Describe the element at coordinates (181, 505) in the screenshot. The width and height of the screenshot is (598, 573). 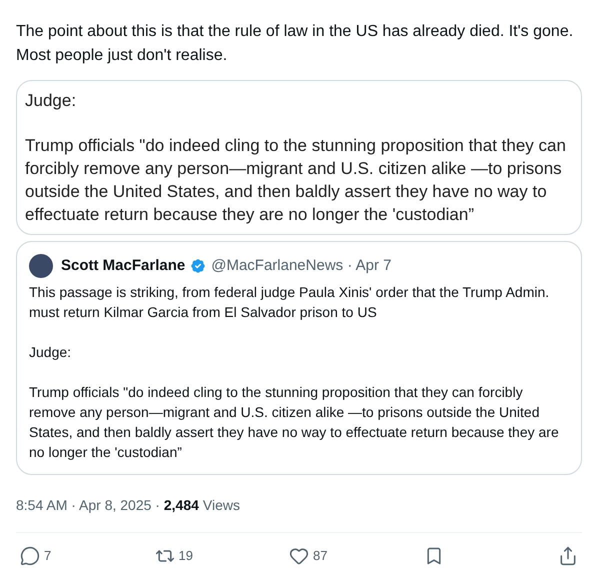
I see `views-count: 2,484` at that location.